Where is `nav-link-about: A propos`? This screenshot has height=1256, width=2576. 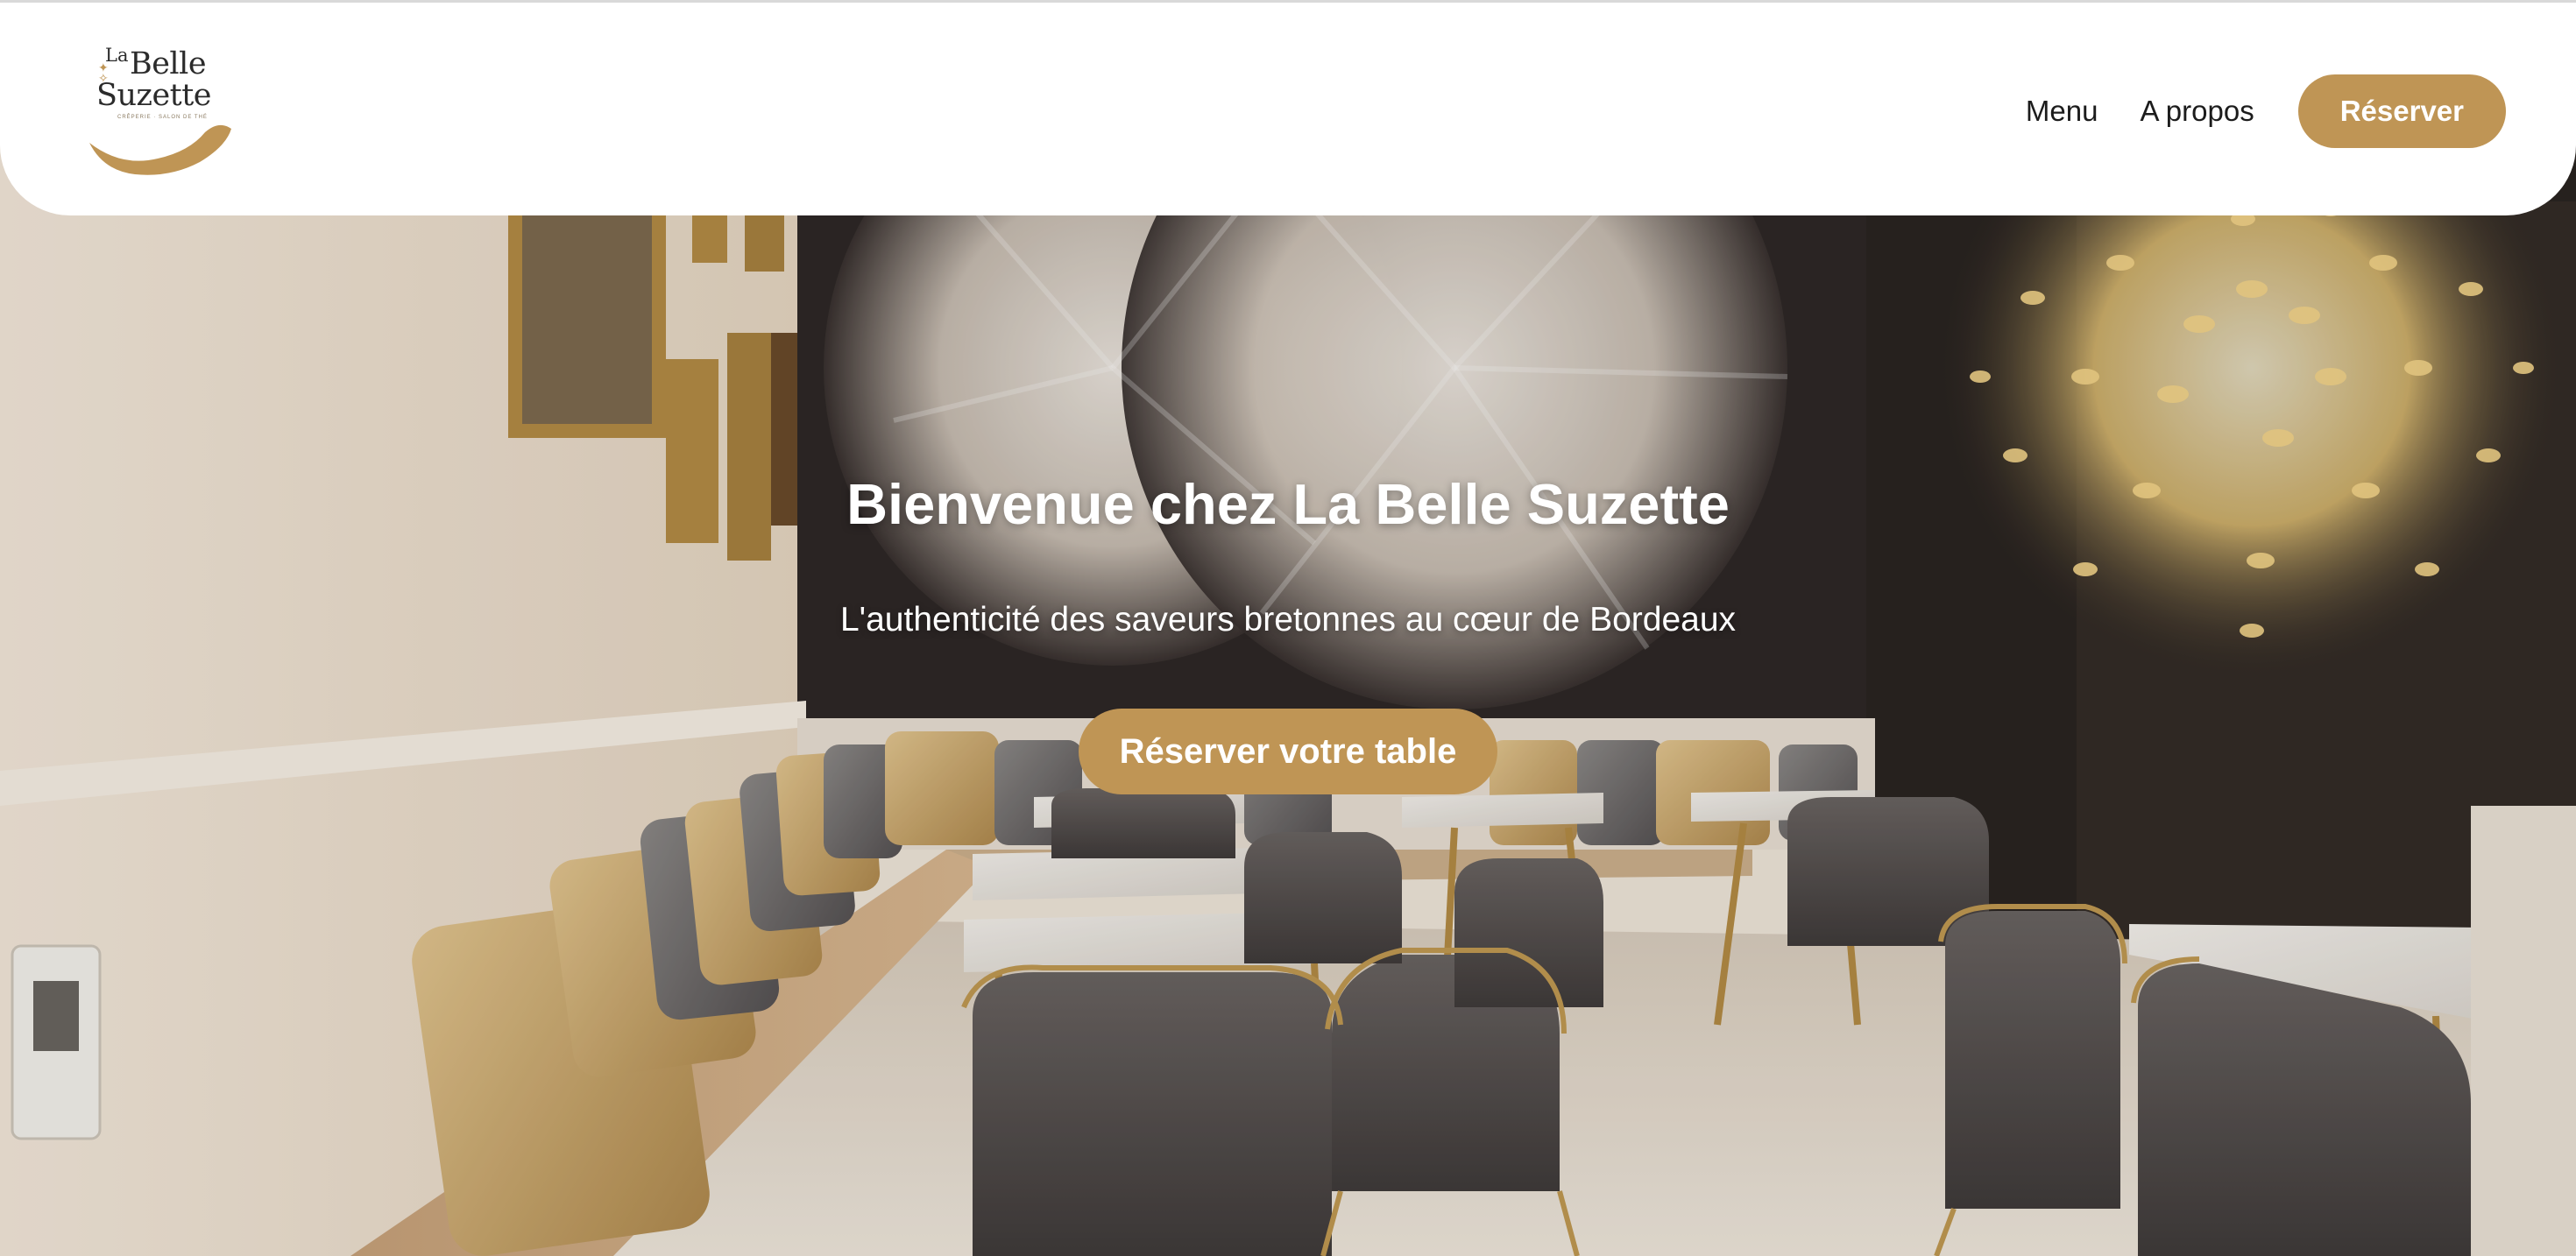 nav-link-about: A propos is located at coordinates (2197, 111).